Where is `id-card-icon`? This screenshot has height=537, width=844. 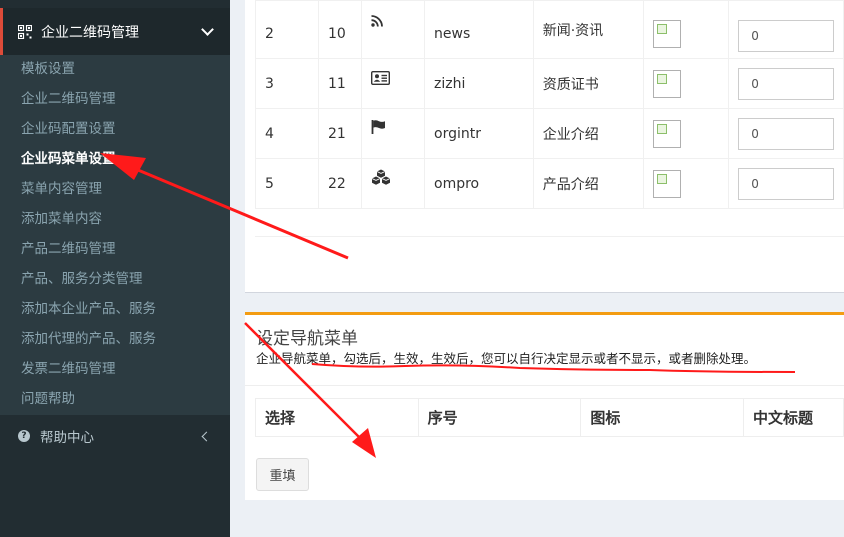
id-card-icon is located at coordinates (380, 79).